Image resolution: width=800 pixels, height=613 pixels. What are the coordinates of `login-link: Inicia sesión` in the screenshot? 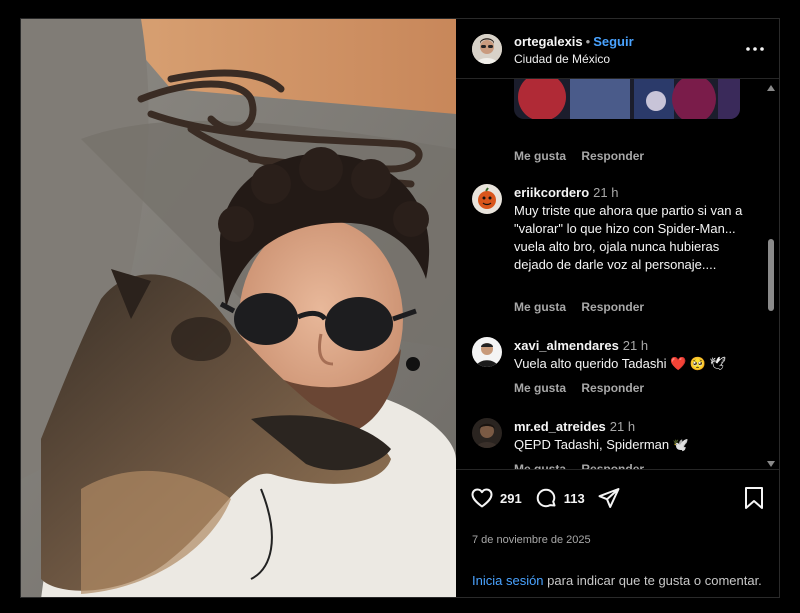 It's located at (508, 580).